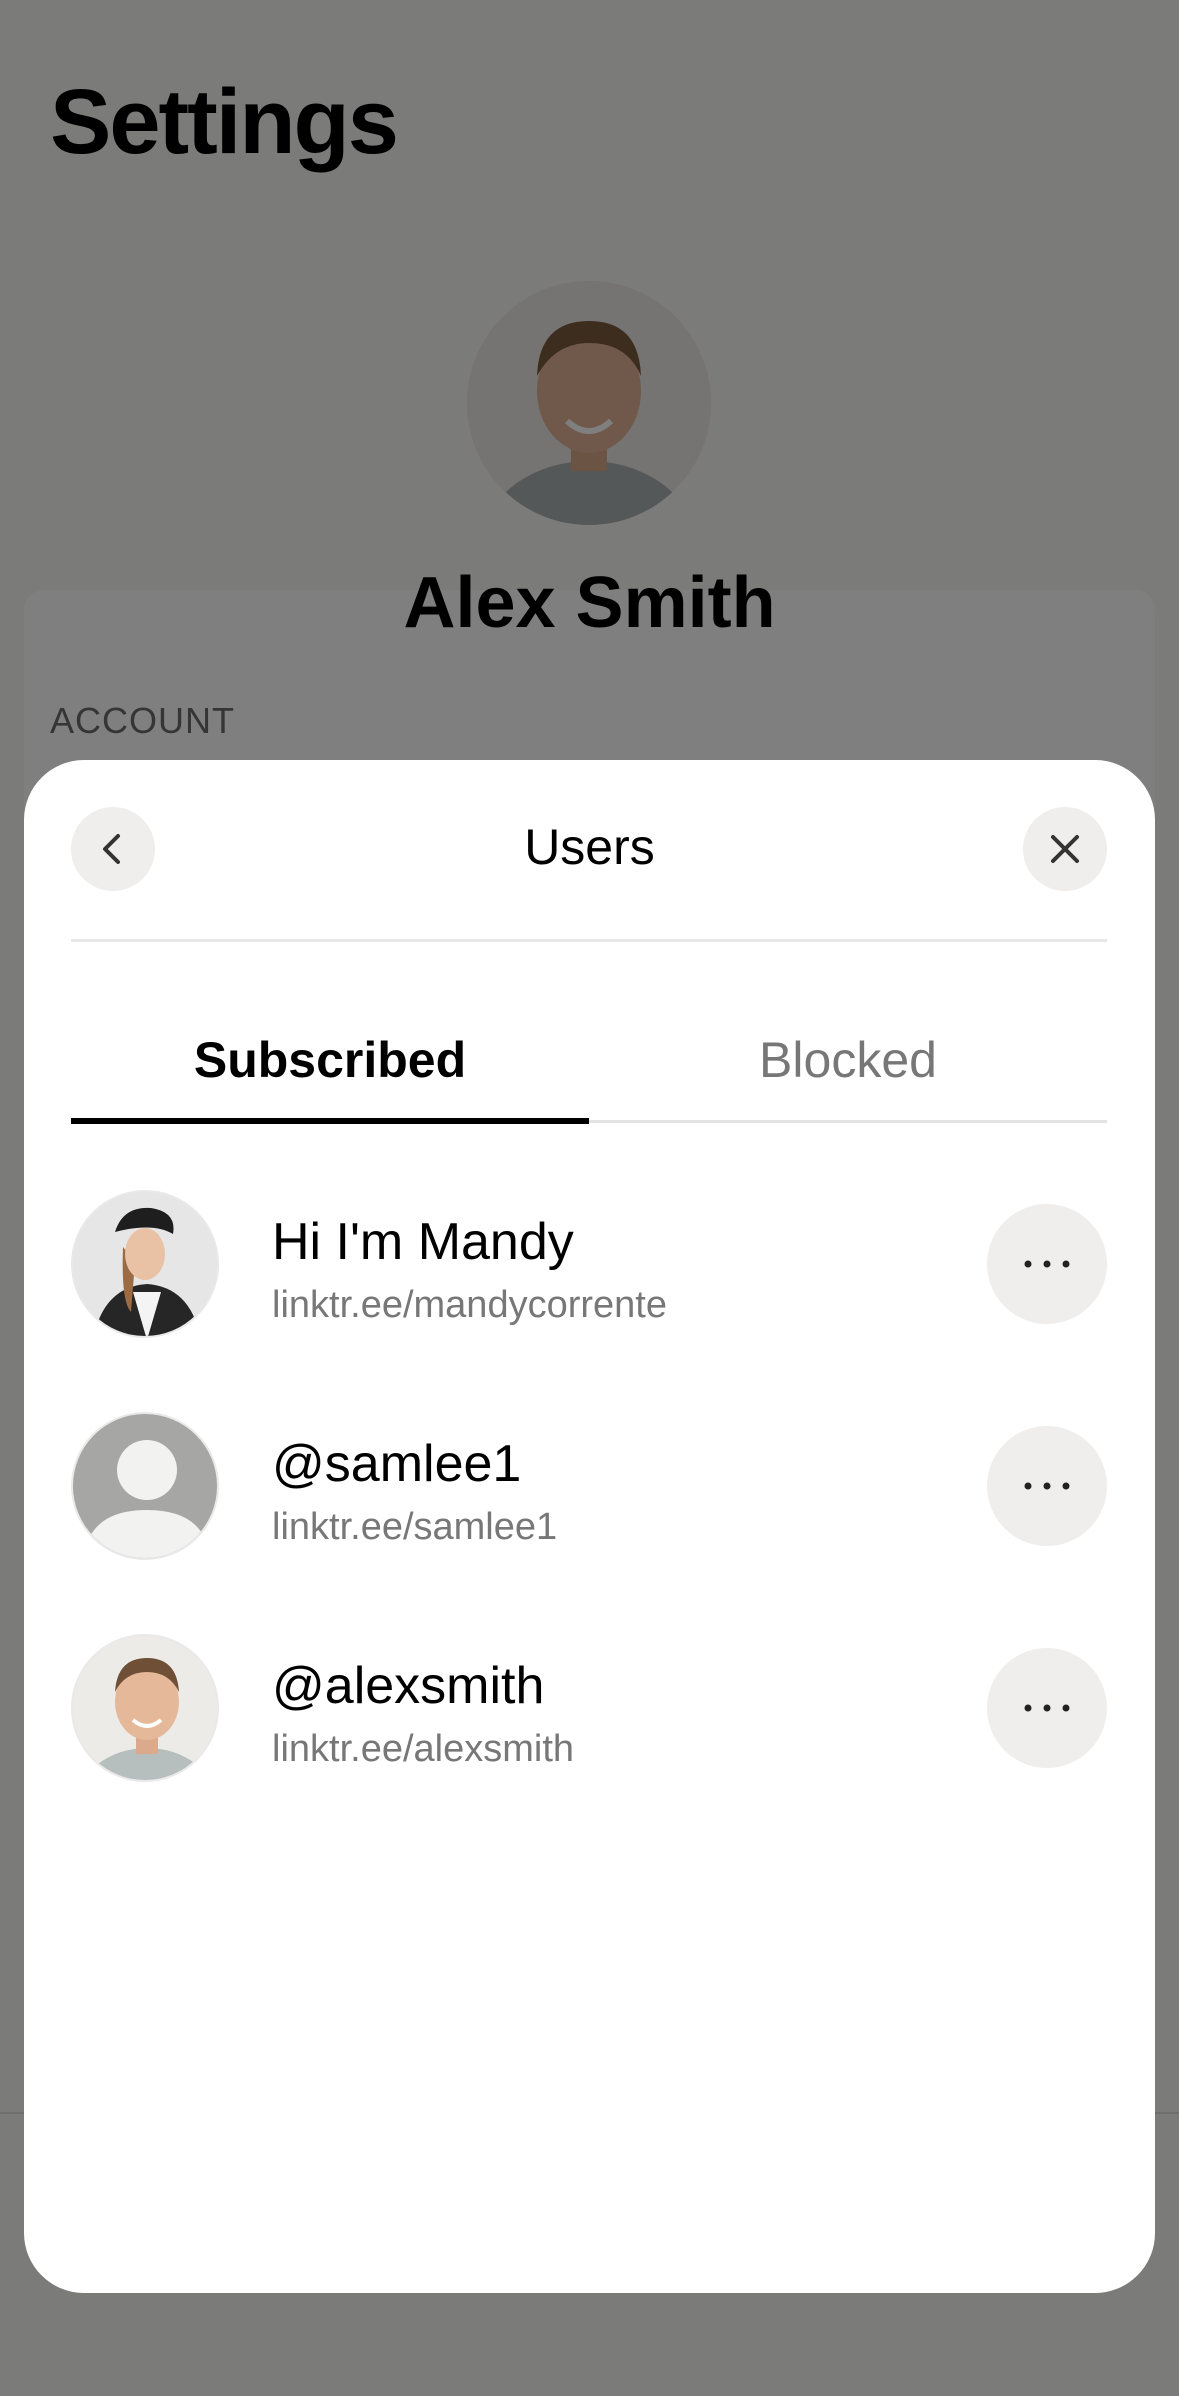 Image resolution: width=1179 pixels, height=2396 pixels. I want to click on tab-bar: Subscribed Blocked, so click(589, 1063).